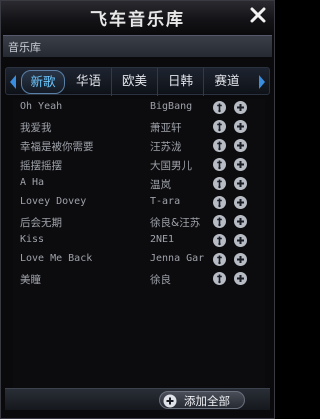  Describe the element at coordinates (41, 166) in the screenshot. I see `song-title: 摇摆摇摆` at that location.